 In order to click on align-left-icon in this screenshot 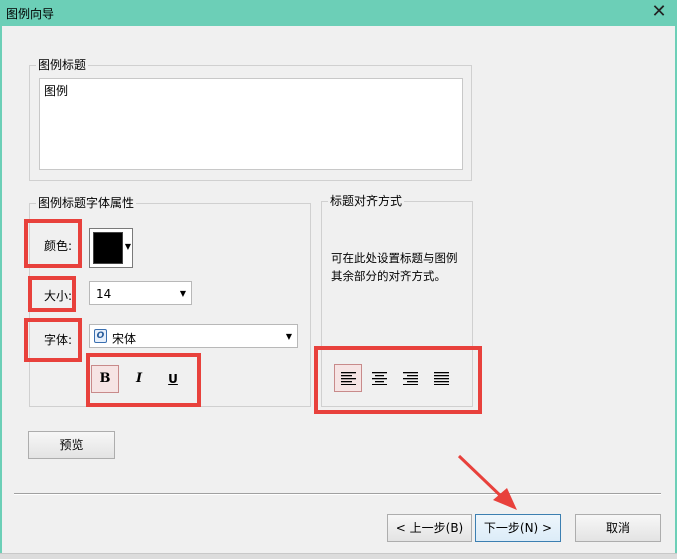, I will do `click(348, 378)`.